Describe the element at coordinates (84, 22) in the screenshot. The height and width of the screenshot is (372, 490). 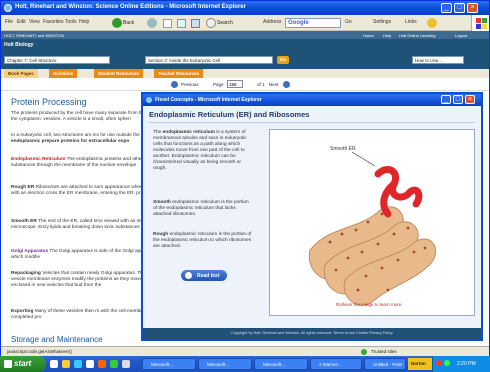
I see `menu-help: Help` at that location.